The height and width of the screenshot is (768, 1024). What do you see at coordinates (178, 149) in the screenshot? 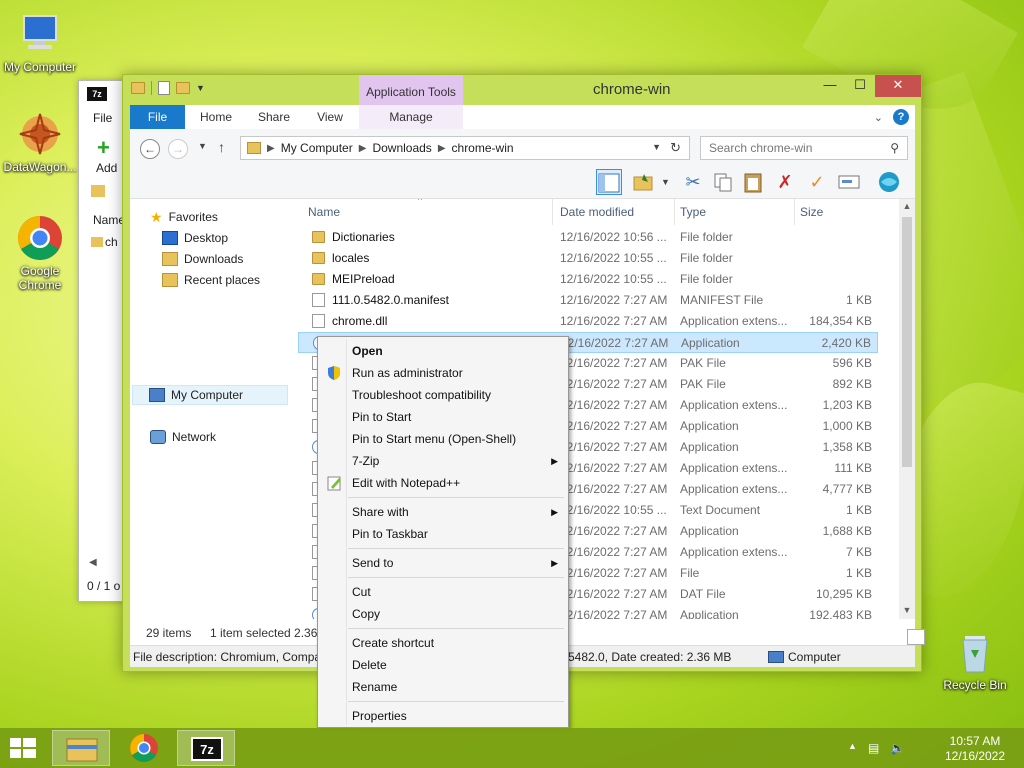
I see `forward-button: →` at bounding box center [178, 149].